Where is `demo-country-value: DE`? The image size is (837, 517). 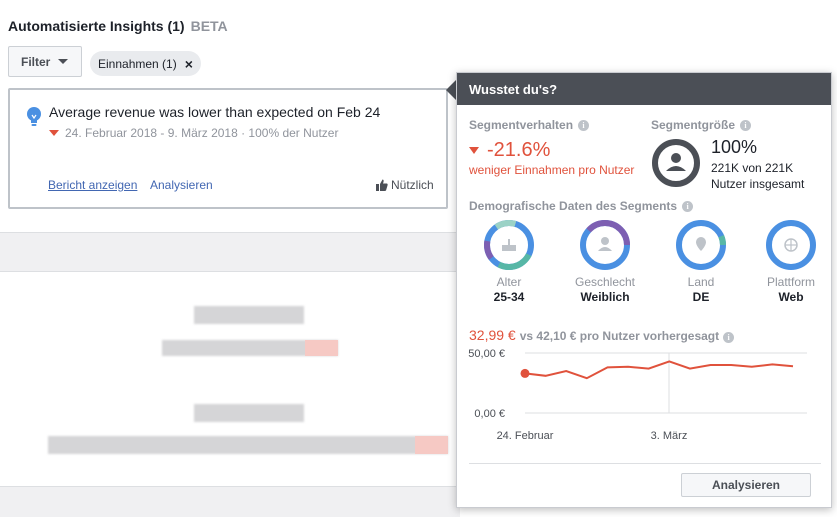
demo-country-value: DE is located at coordinates (701, 297).